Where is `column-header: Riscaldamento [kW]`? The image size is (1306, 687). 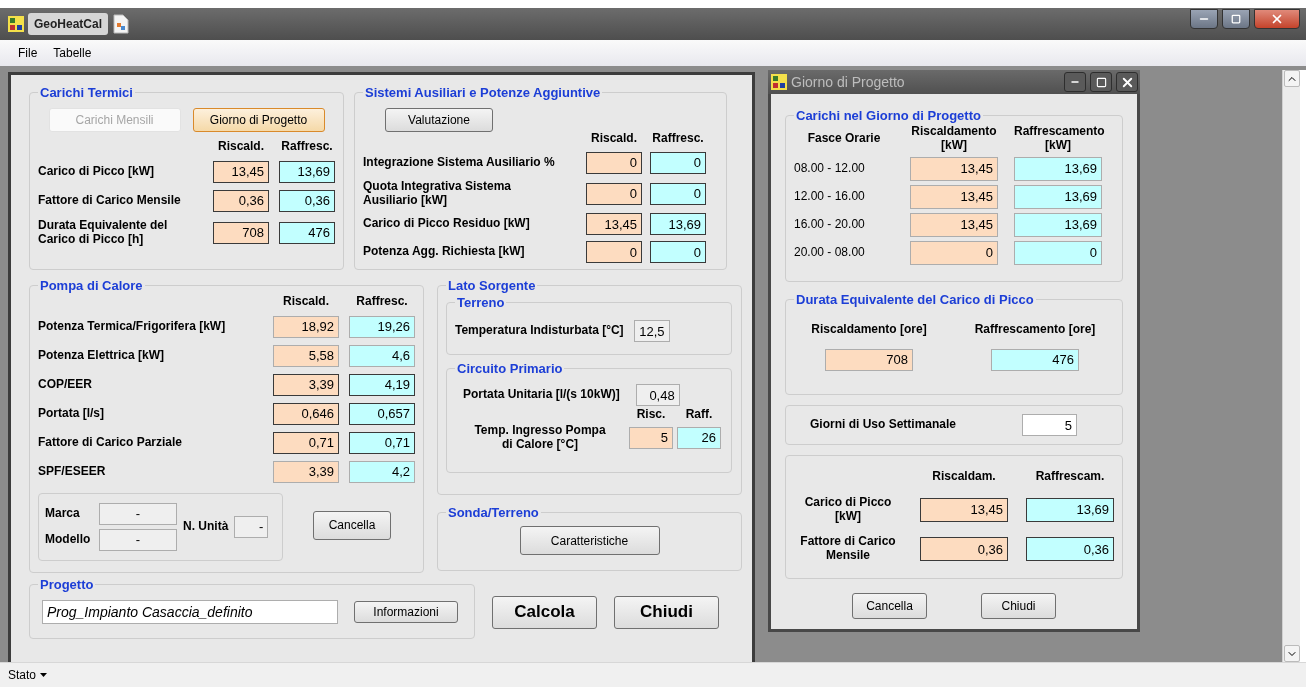
column-header: Riscaldamento [kW] is located at coordinates (954, 139).